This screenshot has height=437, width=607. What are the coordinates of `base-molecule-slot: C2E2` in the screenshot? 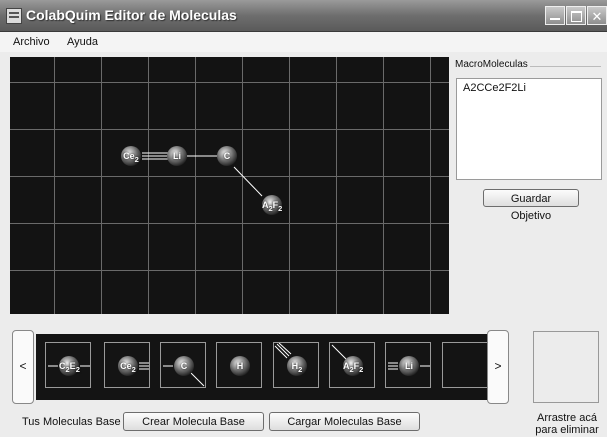 It's located at (68, 365).